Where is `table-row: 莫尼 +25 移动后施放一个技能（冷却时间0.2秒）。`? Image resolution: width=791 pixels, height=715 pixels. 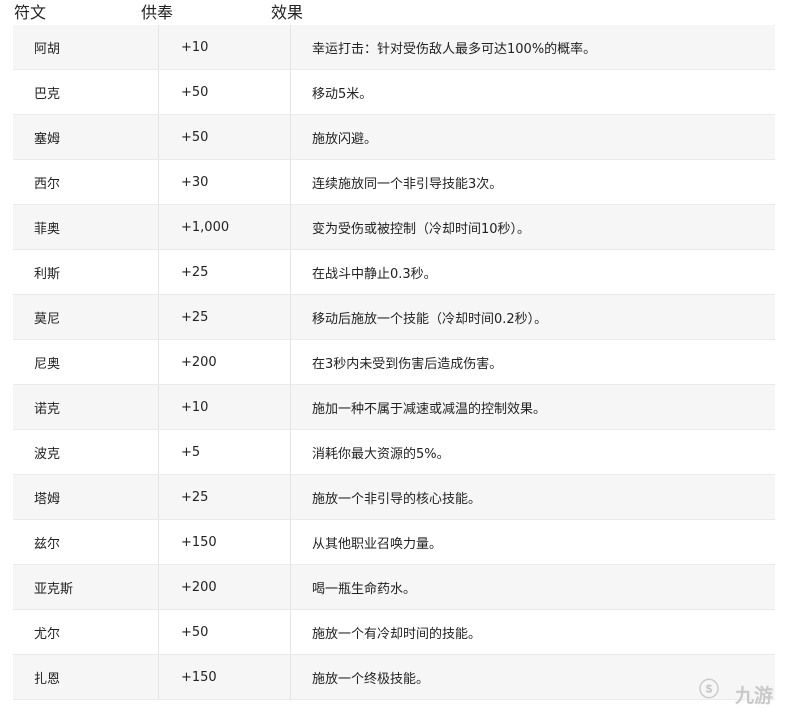 table-row: 莫尼 +25 移动后施放一个技能（冷却时间0.2秒）。 is located at coordinates (394, 317).